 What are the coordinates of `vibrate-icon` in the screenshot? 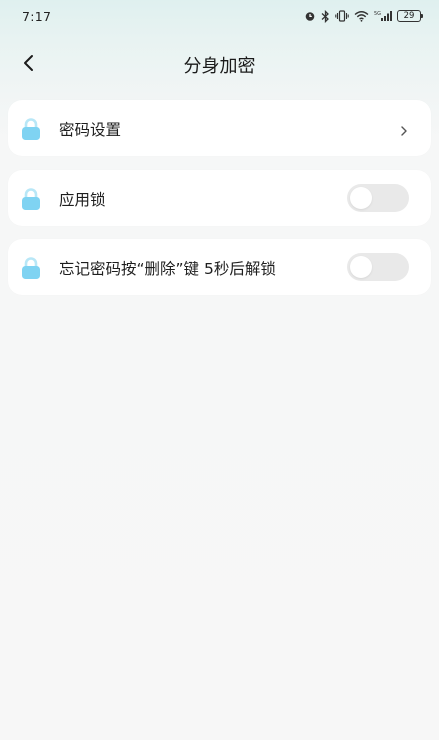 It's located at (342, 16).